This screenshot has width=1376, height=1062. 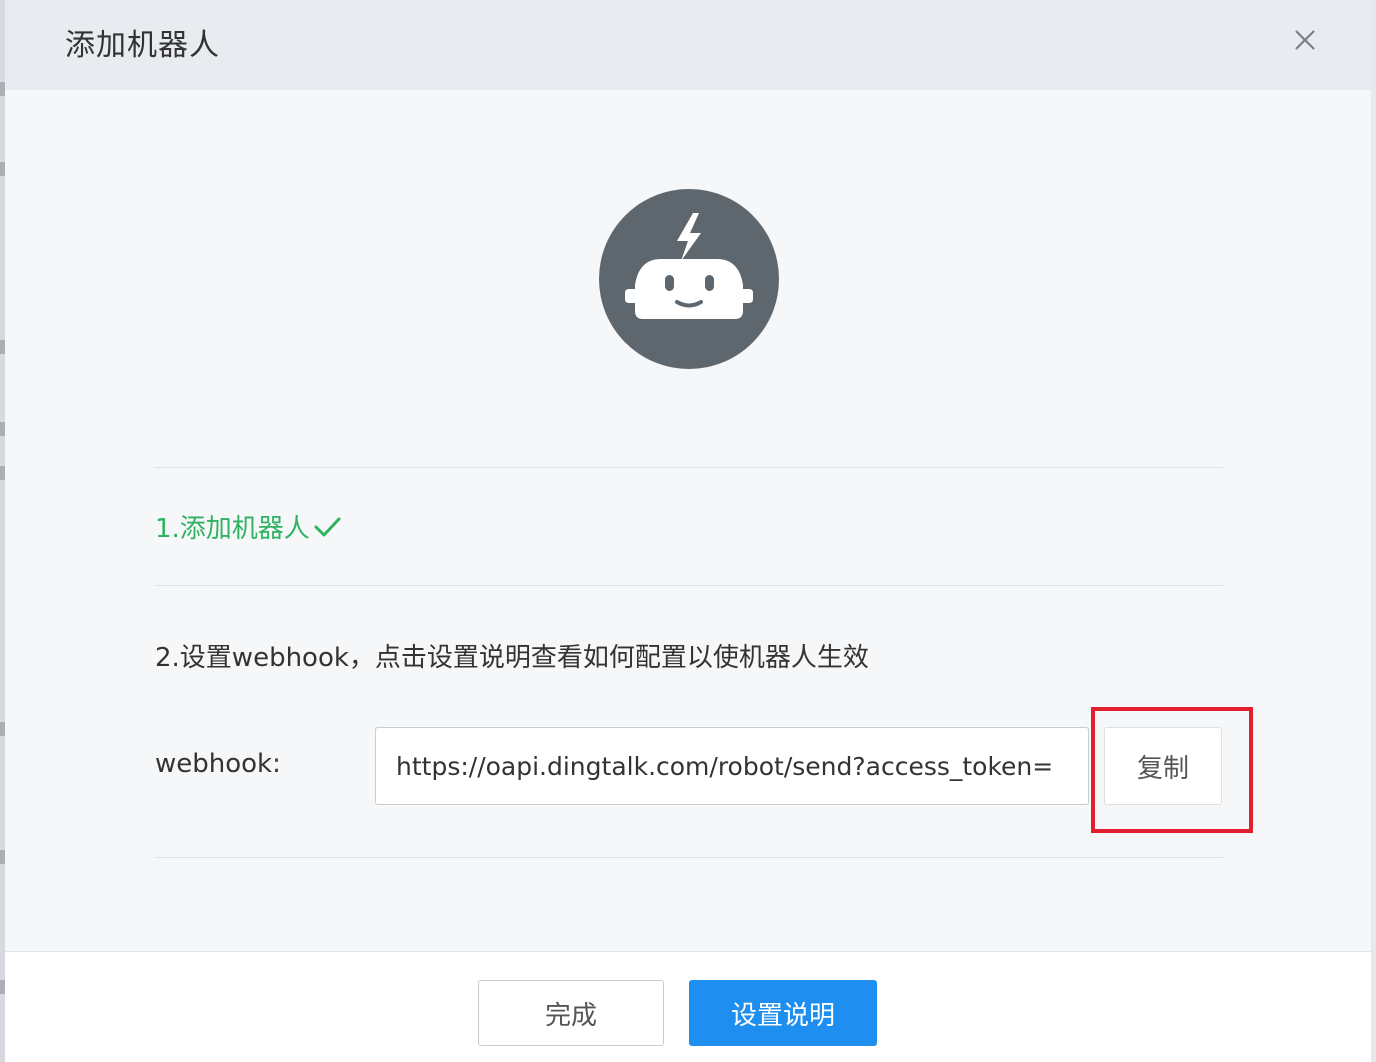 I want to click on webhook-url-input, so click(x=732, y=766).